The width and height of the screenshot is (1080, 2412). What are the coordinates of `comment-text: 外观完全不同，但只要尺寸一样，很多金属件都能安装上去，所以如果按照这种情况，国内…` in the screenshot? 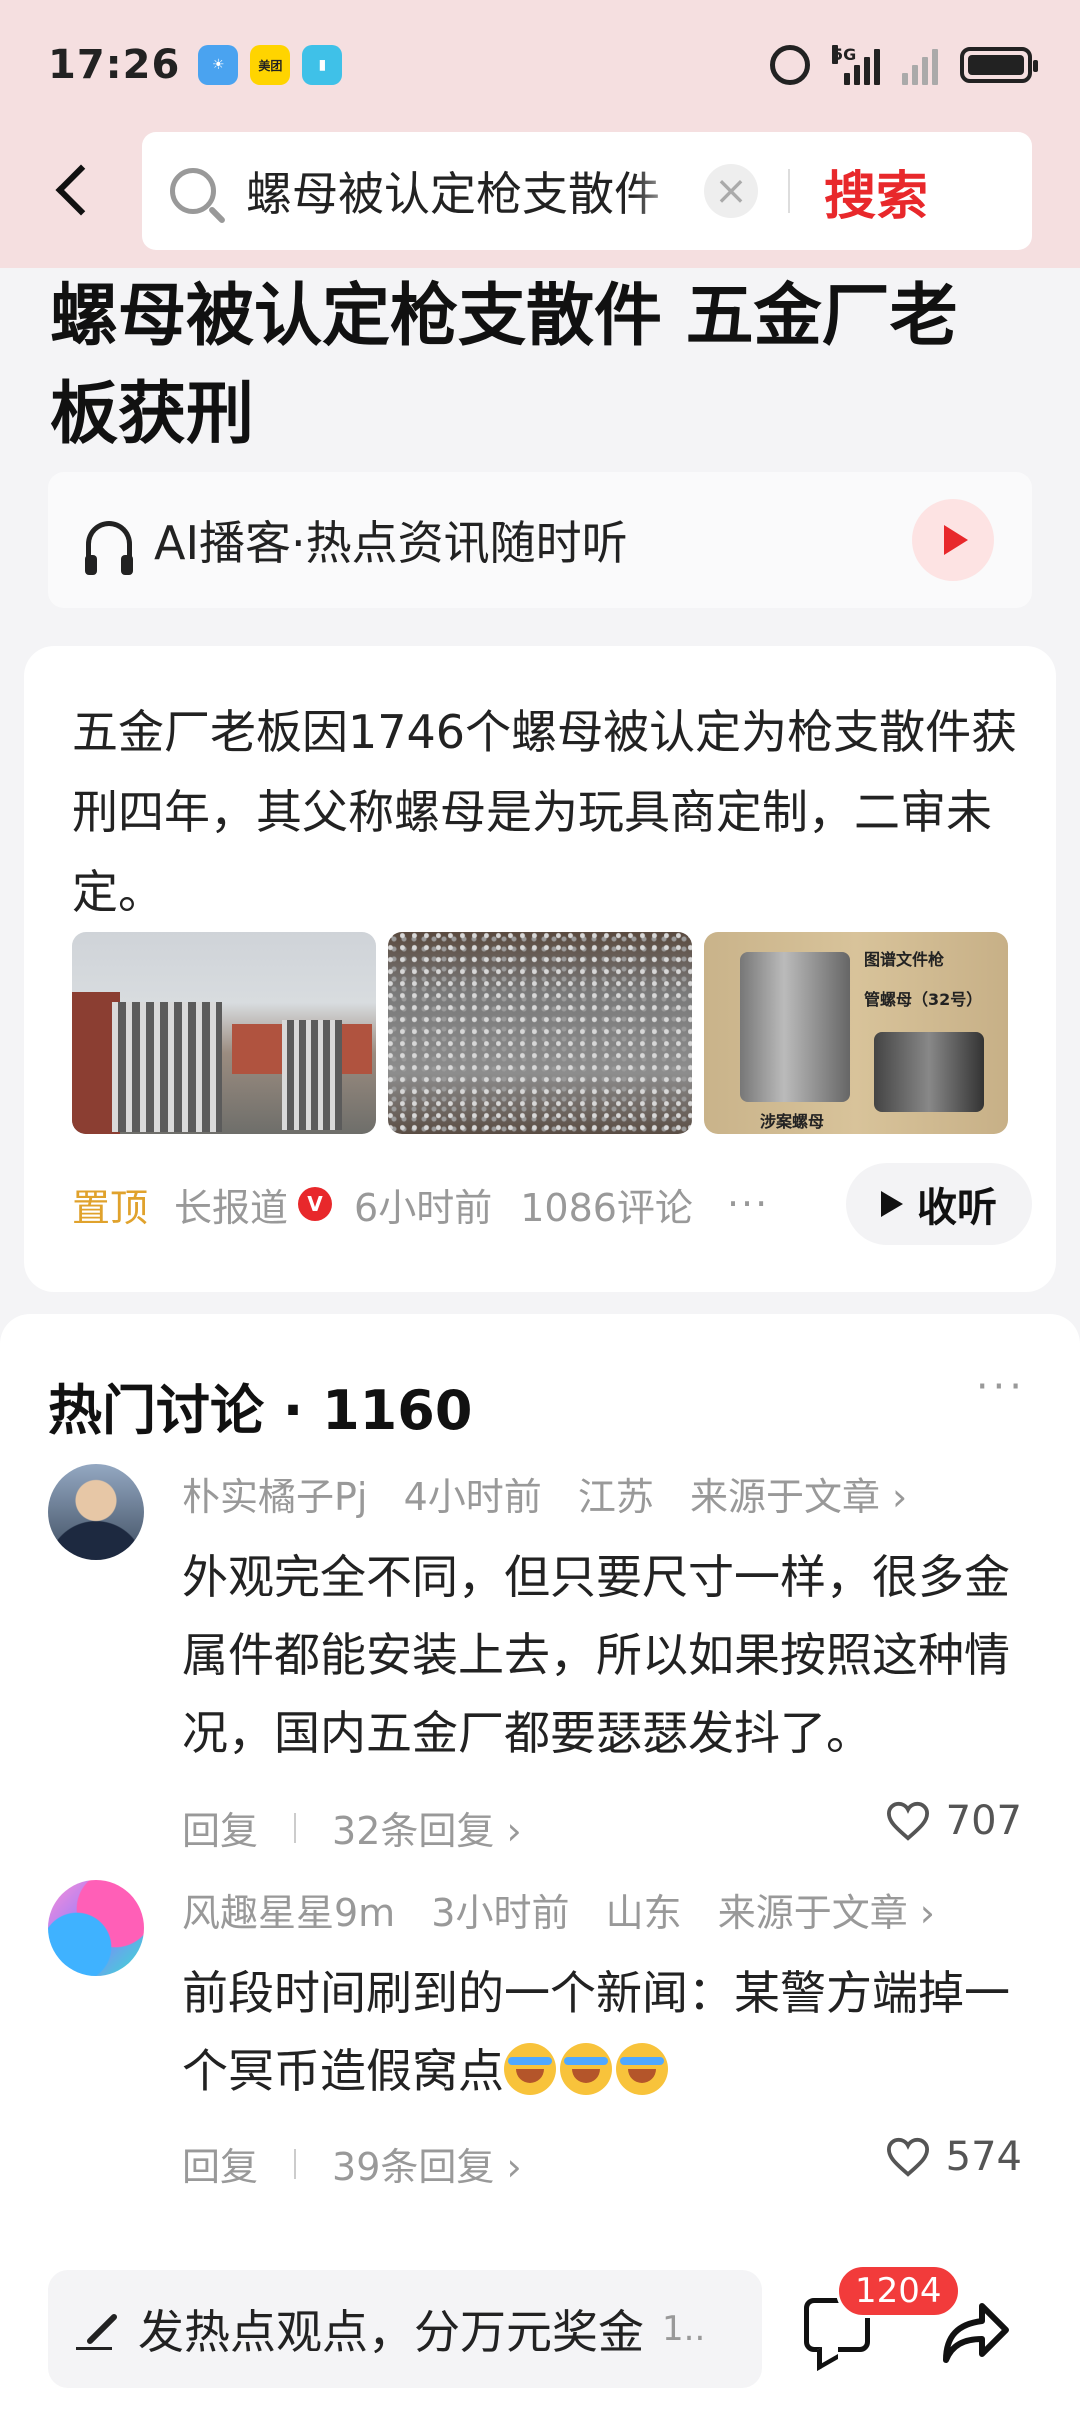 It's located at (602, 1655).